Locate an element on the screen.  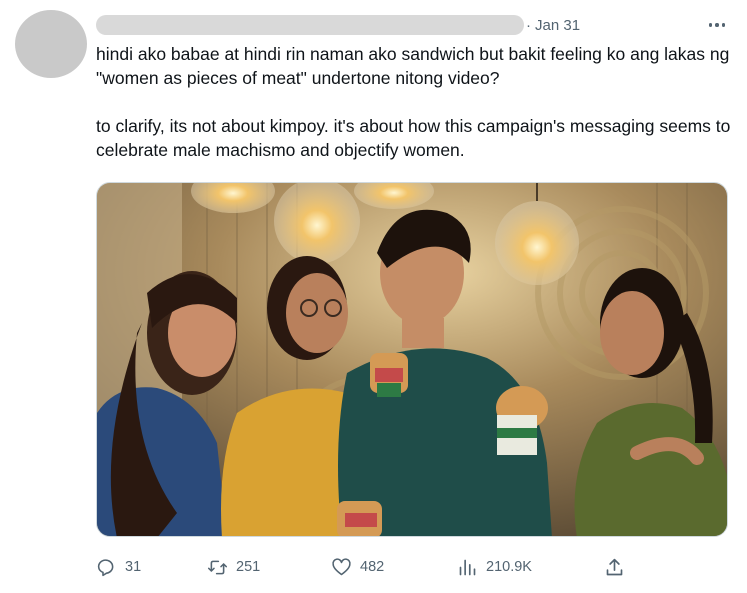
redacted-username is located at coordinates (310, 25).